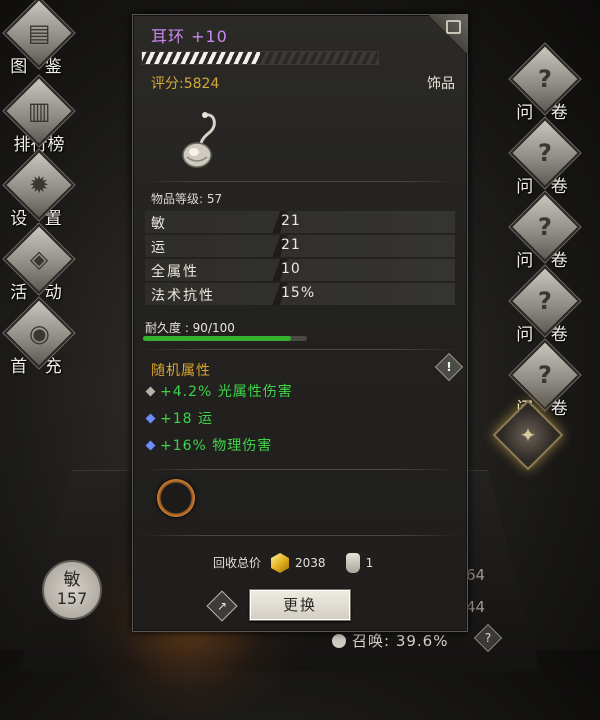 The height and width of the screenshot is (720, 600). I want to click on replace-button: 更换, so click(300, 605).